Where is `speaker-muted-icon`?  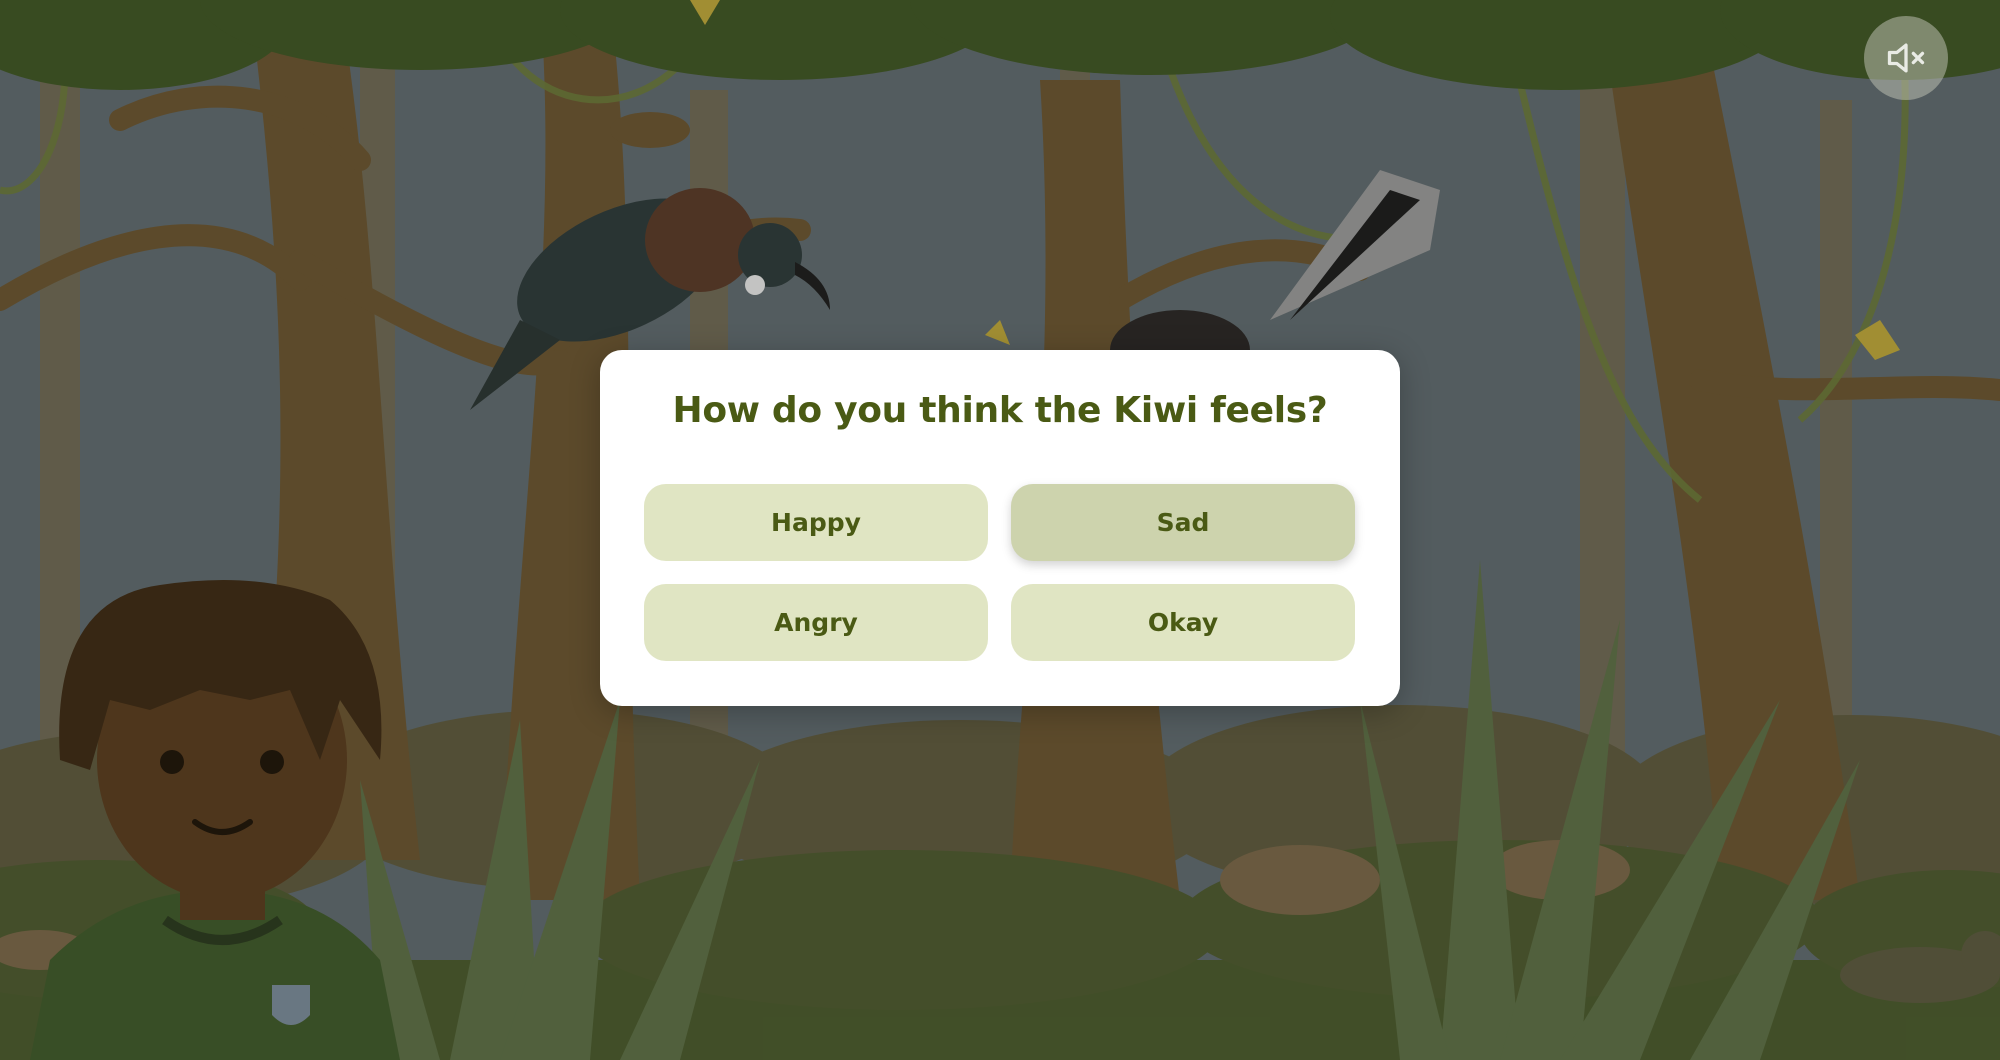 speaker-muted-icon is located at coordinates (1906, 58).